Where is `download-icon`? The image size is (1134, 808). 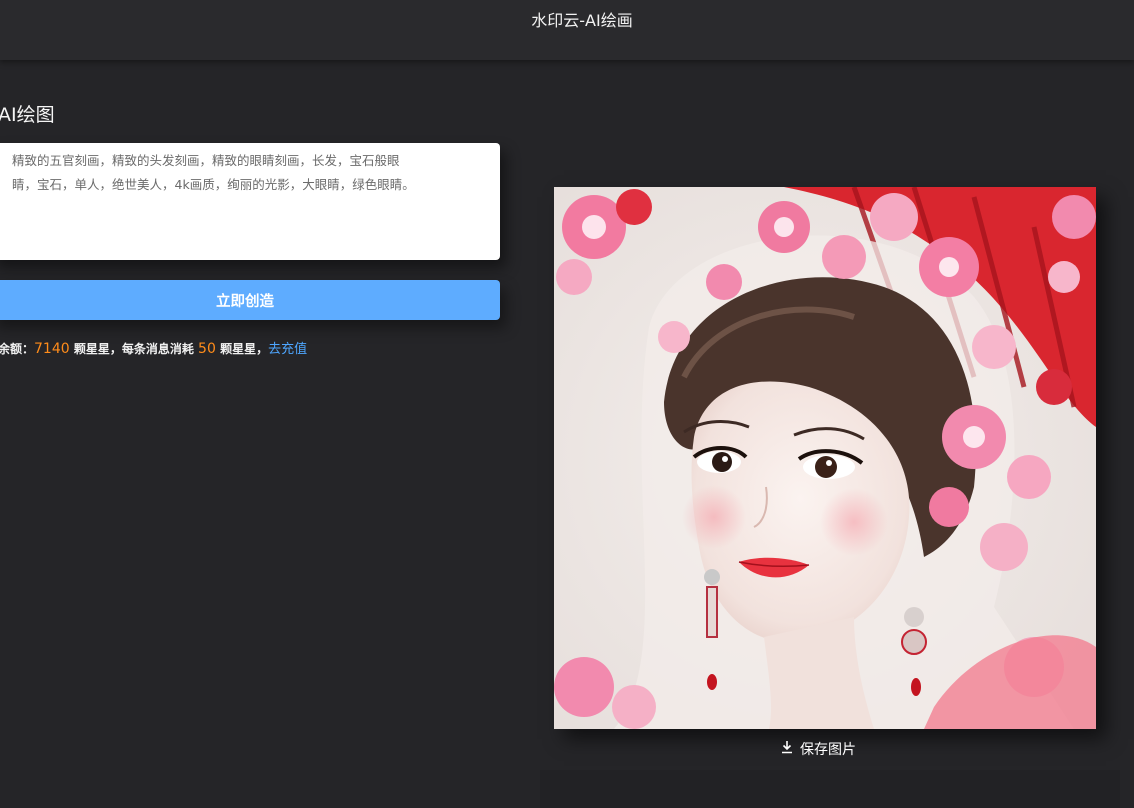 download-icon is located at coordinates (787, 749).